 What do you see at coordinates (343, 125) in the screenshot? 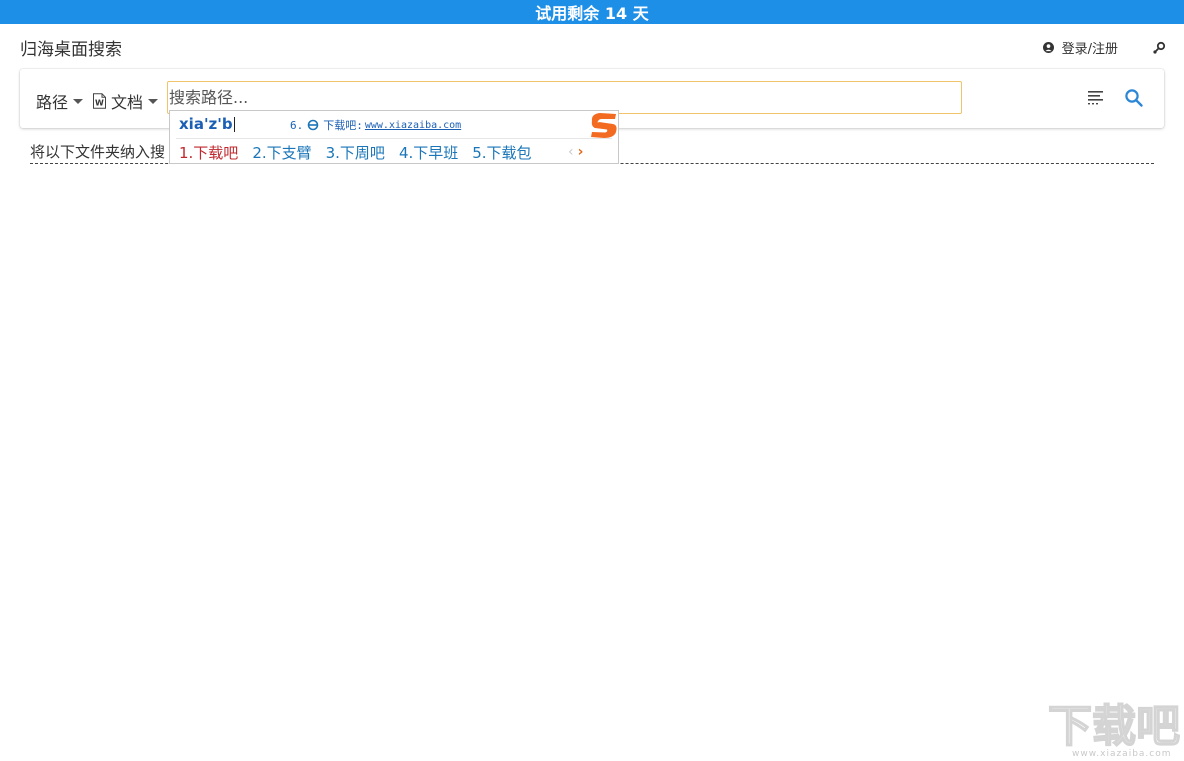
I see `ime-hint-text: 下载吧:` at bounding box center [343, 125].